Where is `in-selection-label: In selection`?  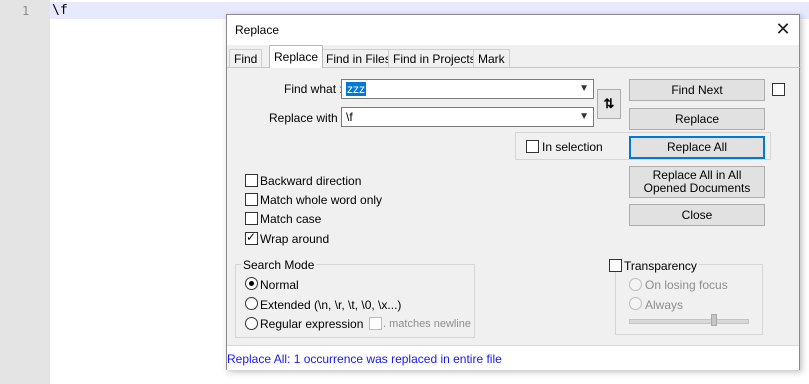
in-selection-label: In selection is located at coordinates (572, 147).